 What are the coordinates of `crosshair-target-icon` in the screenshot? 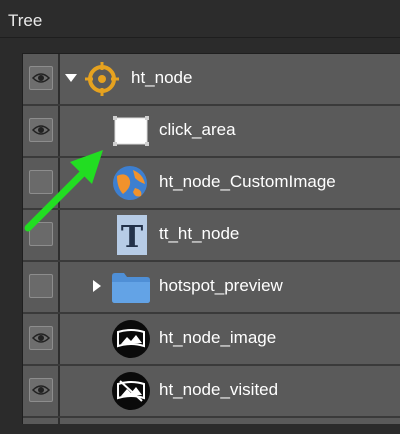 It's located at (102, 79).